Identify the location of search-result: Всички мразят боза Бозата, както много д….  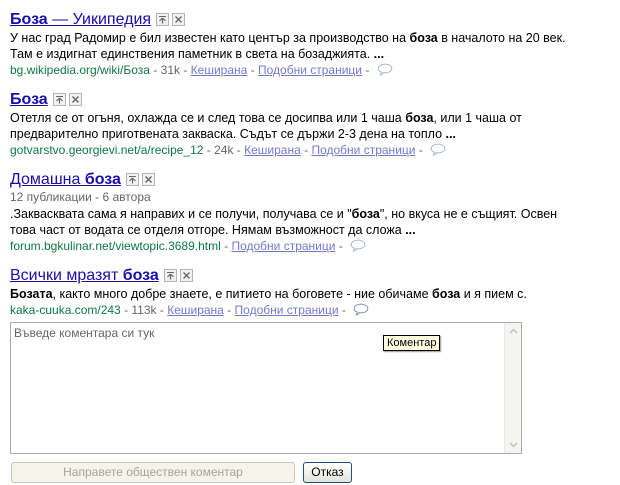
(290, 293).